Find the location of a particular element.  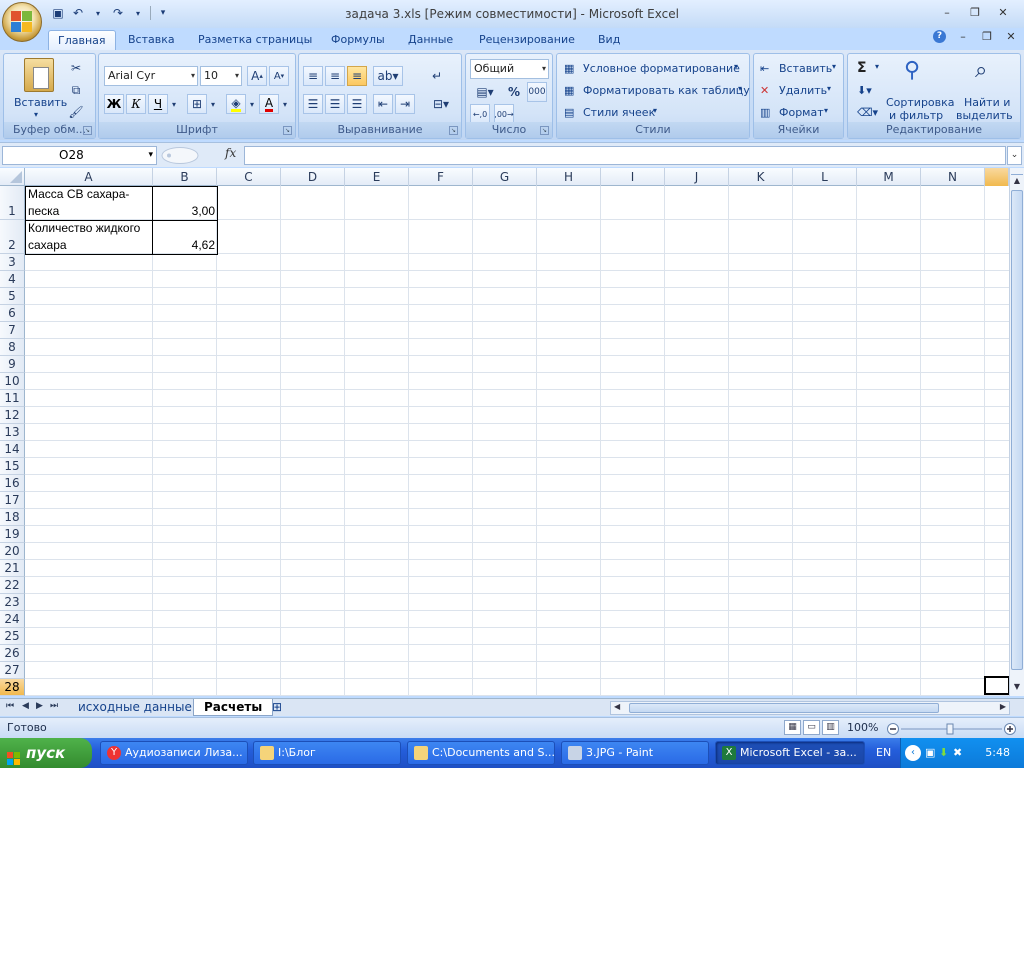

find-select-label-2: выделить is located at coordinates (984, 115).